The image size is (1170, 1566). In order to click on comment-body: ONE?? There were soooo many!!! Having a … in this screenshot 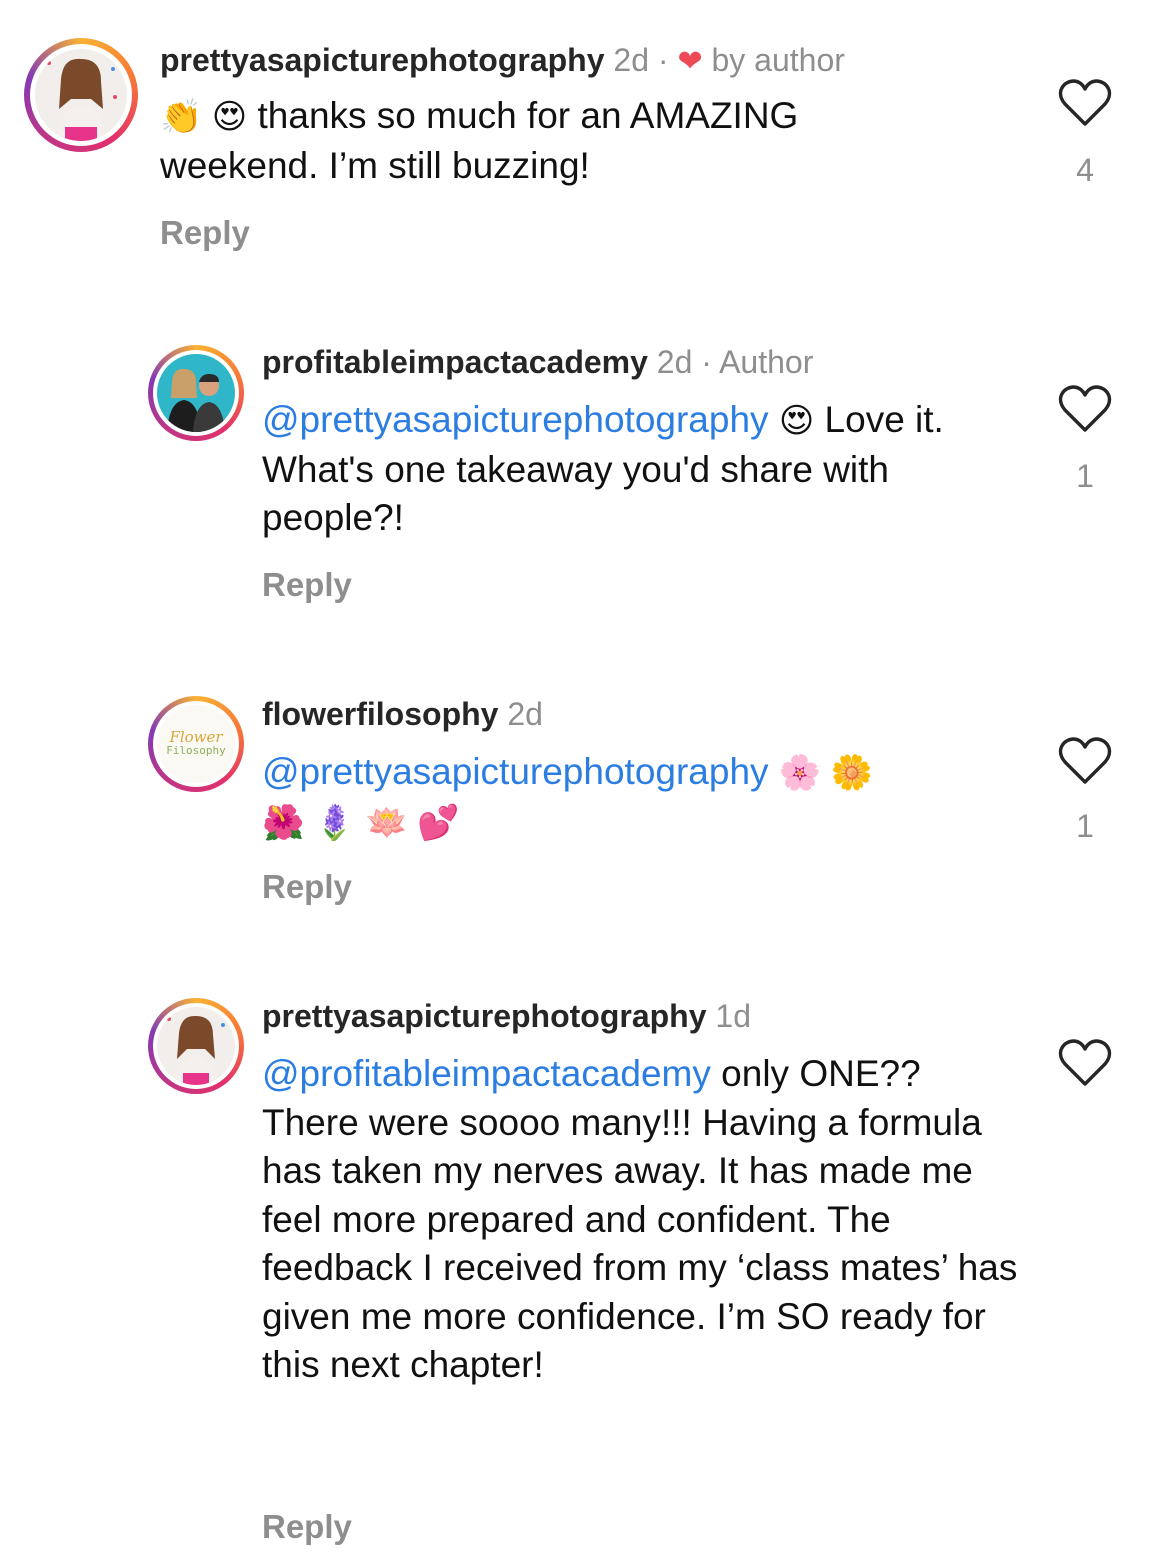, I will do `click(640, 1219)`.